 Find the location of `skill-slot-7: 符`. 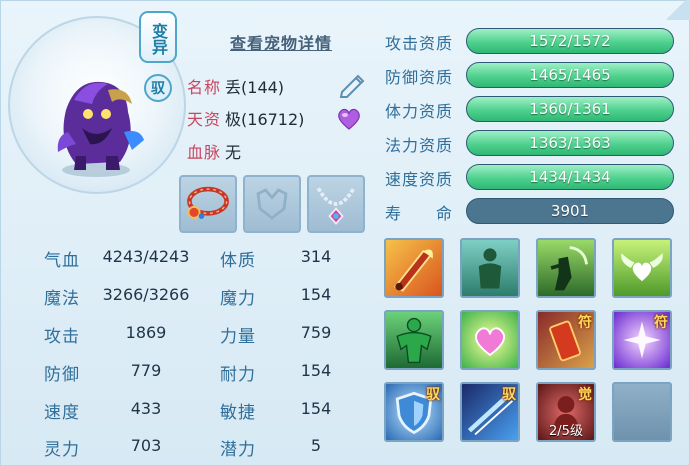

skill-slot-7: 符 is located at coordinates (566, 340).